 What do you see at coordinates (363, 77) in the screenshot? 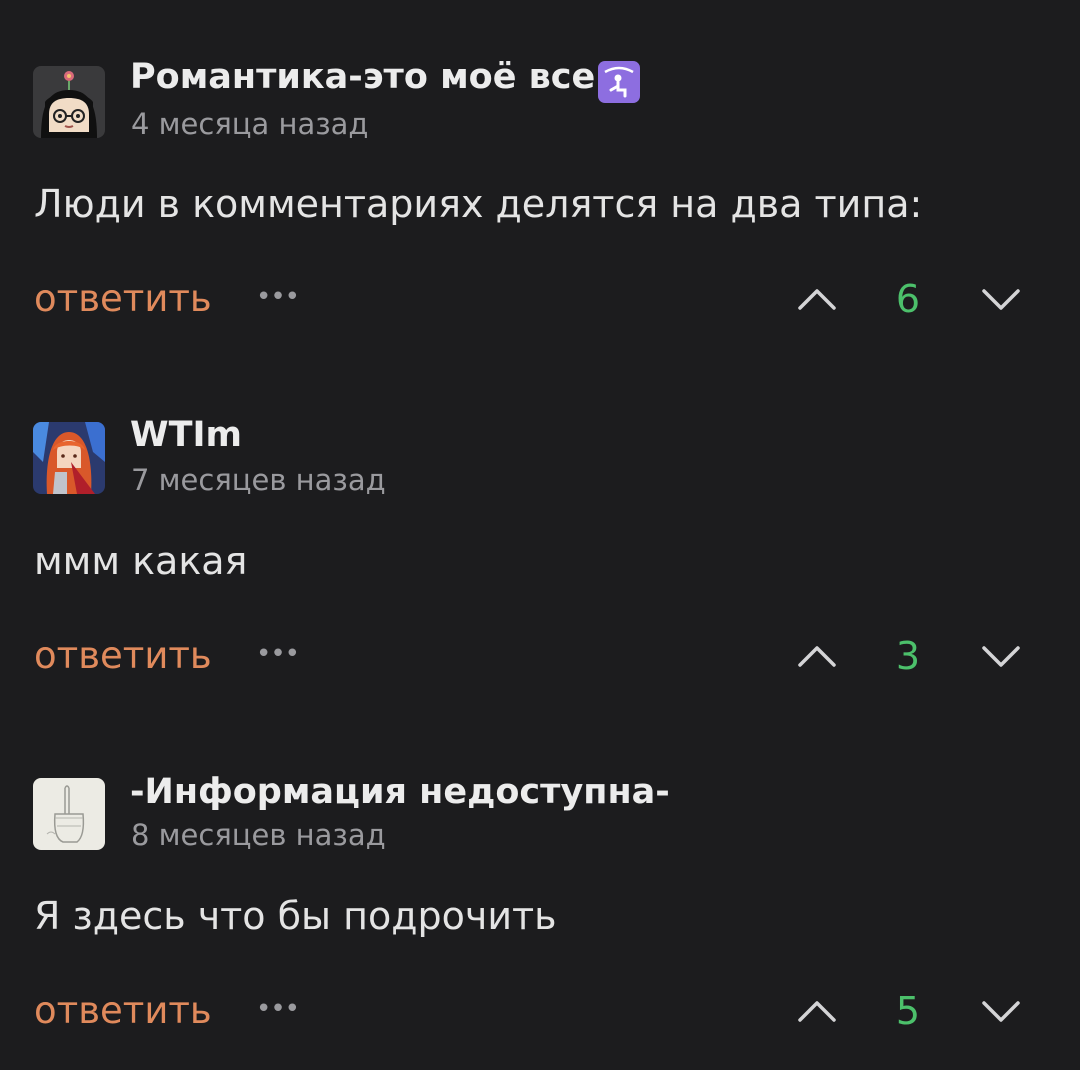
I see `username-text: Романтика-это моё все` at bounding box center [363, 77].